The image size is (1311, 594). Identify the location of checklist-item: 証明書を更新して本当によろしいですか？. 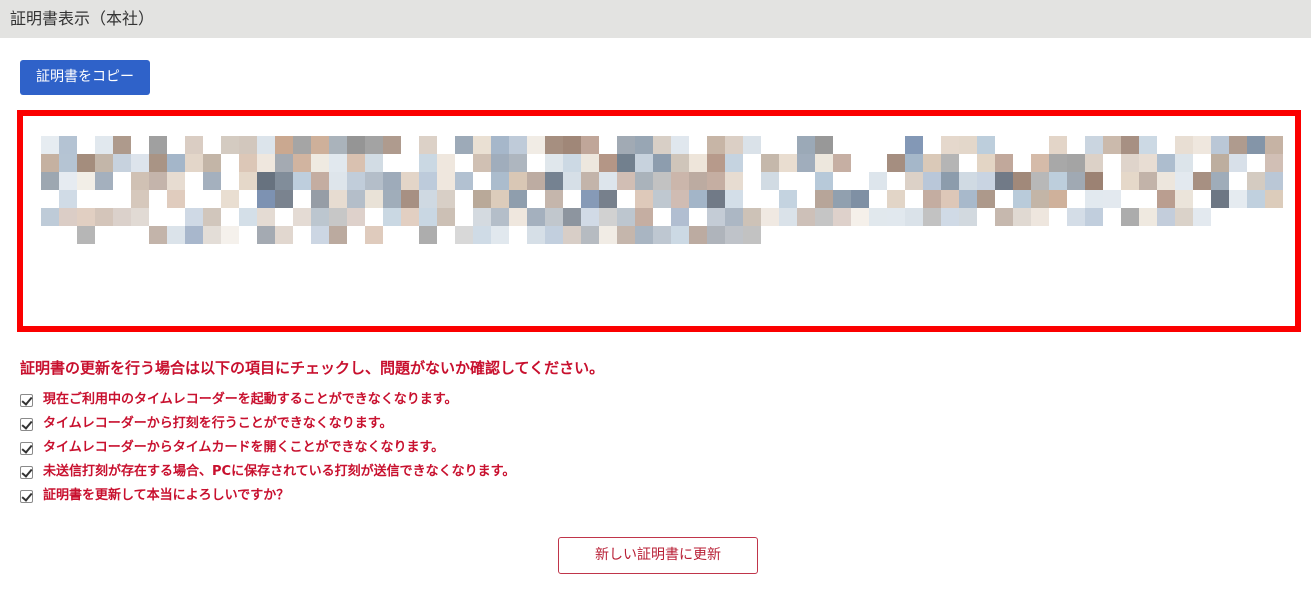
(267, 496).